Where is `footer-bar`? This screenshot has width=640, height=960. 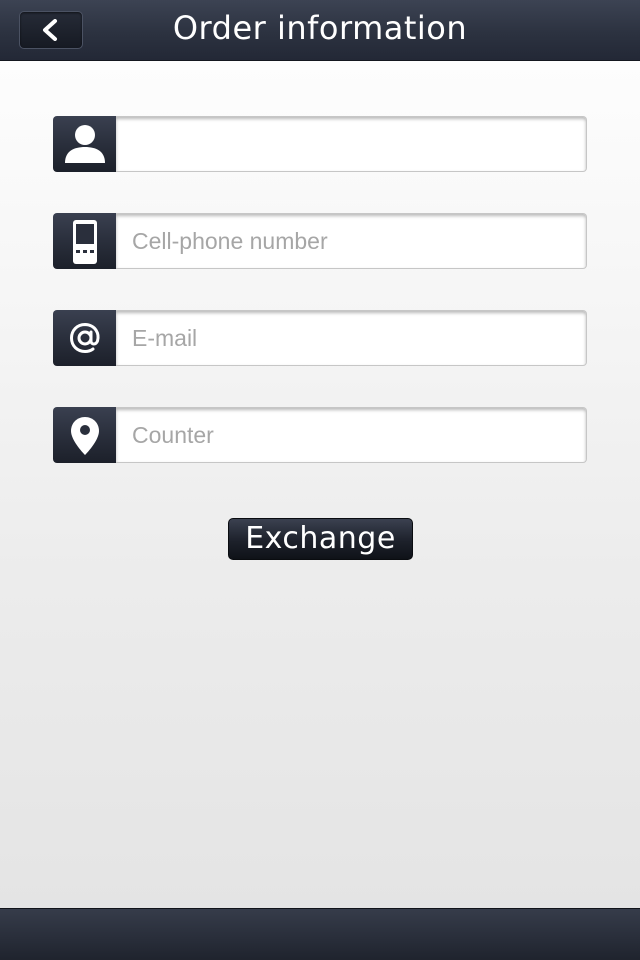 footer-bar is located at coordinates (320, 934).